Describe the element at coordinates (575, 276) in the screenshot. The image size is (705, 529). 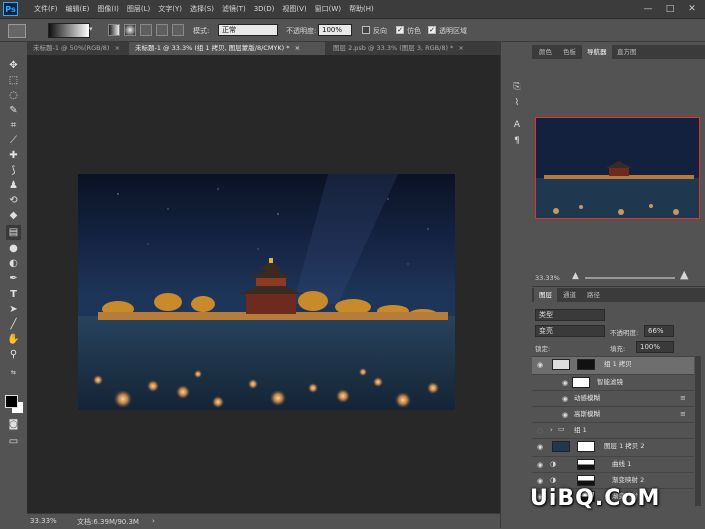
I see `zoom-out-icon: ▲` at that location.